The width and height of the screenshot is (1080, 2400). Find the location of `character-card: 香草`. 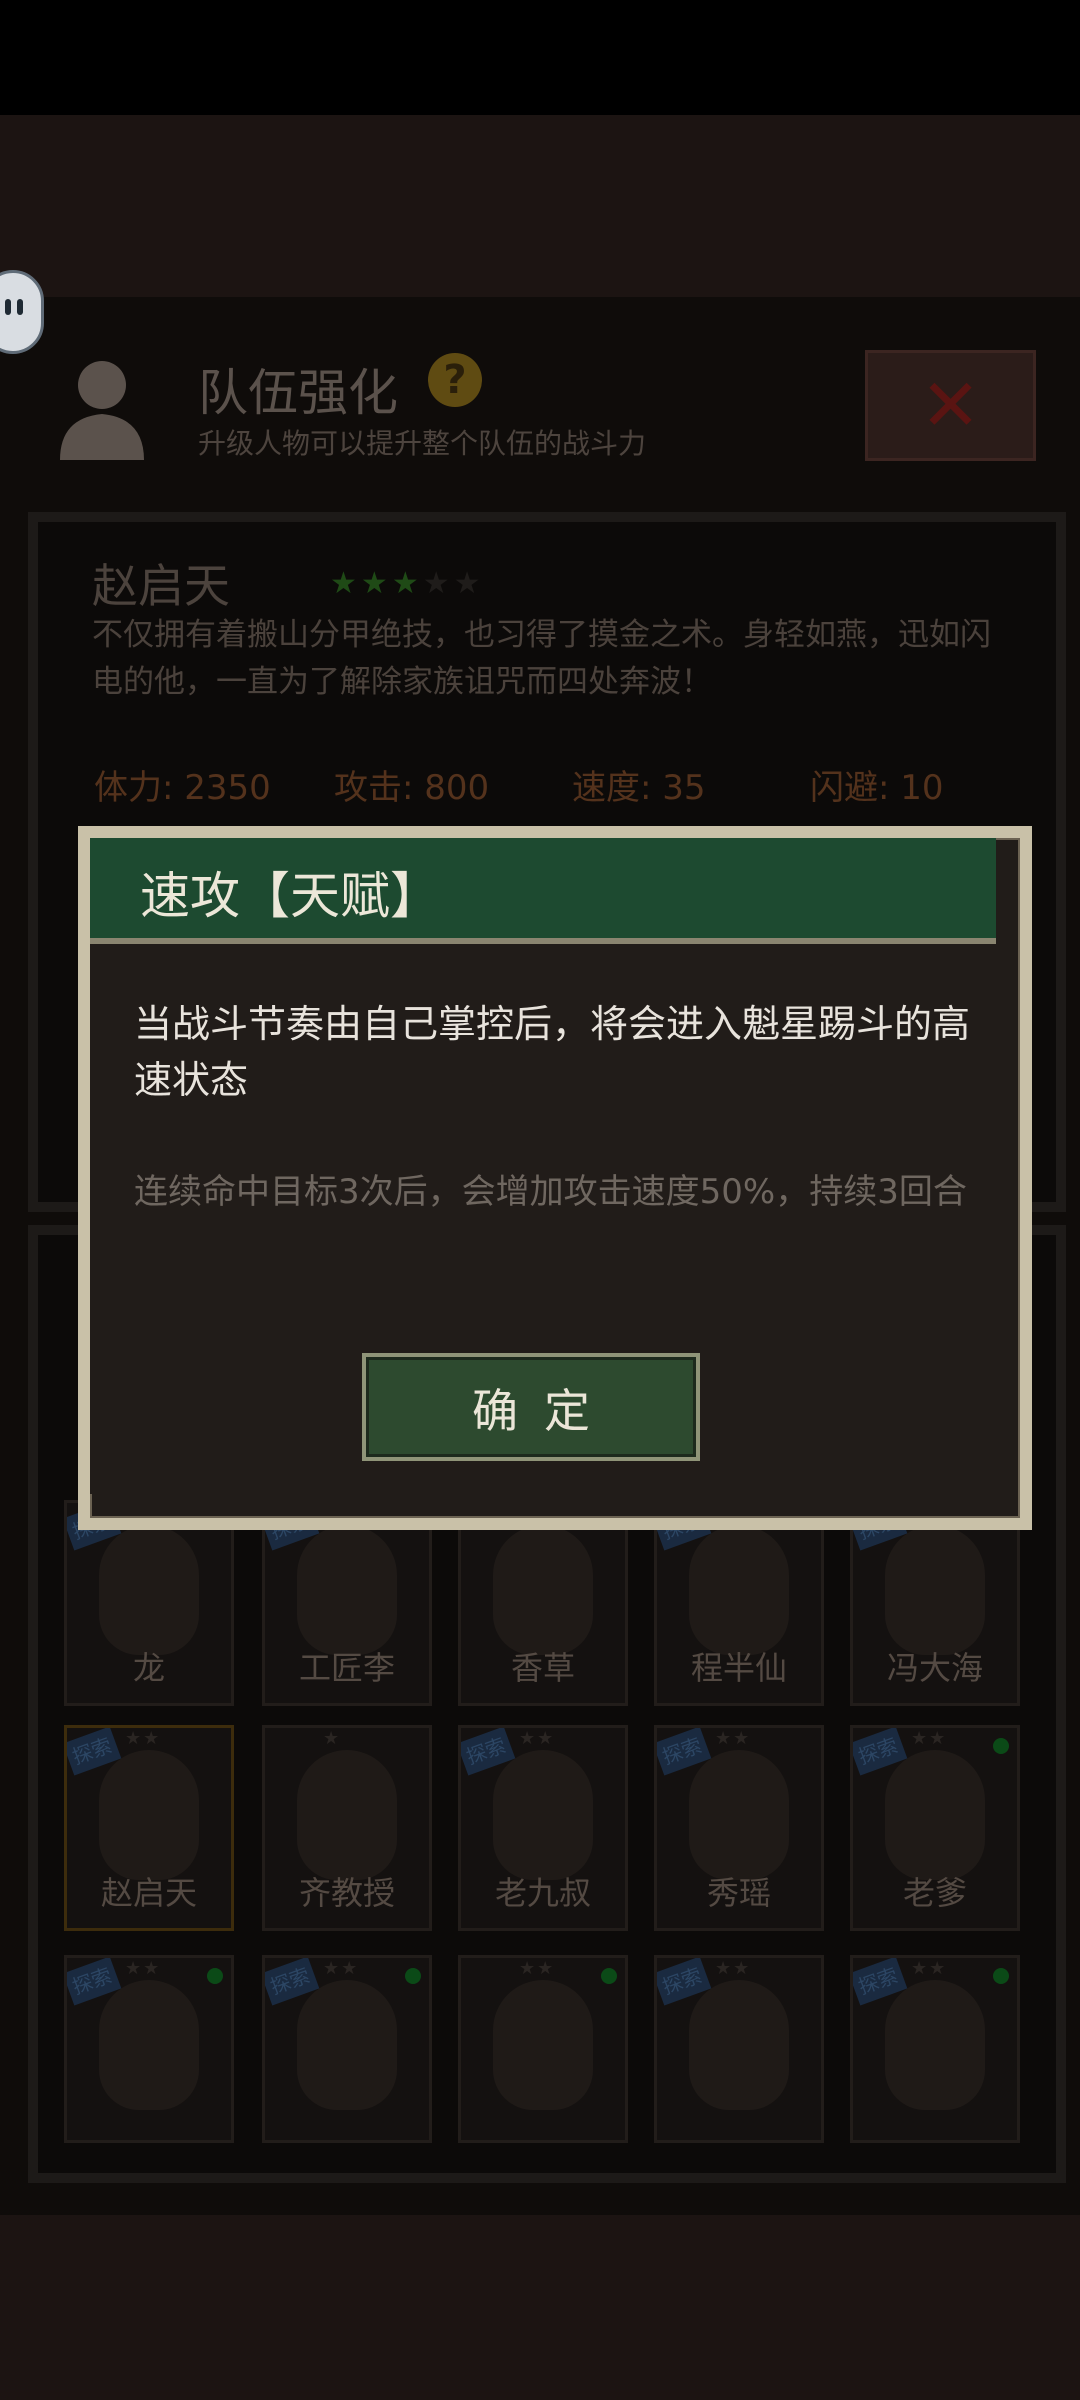

character-card: 香草 is located at coordinates (543, 1603).